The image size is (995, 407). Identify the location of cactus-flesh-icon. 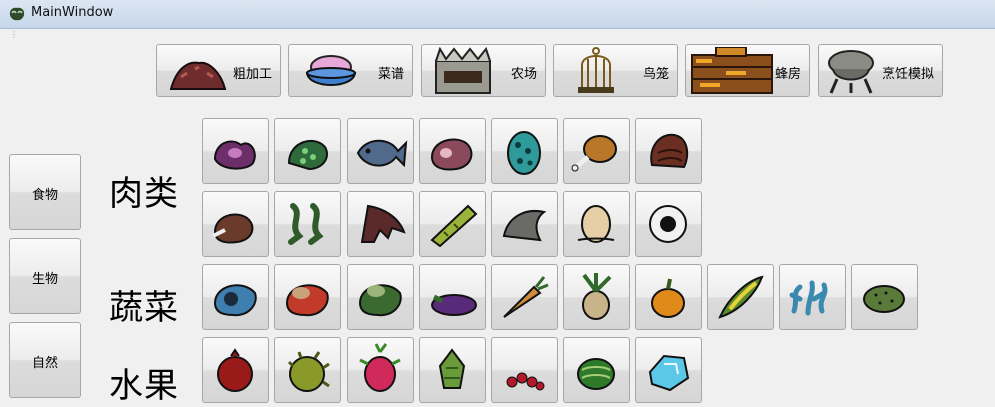
(884, 299).